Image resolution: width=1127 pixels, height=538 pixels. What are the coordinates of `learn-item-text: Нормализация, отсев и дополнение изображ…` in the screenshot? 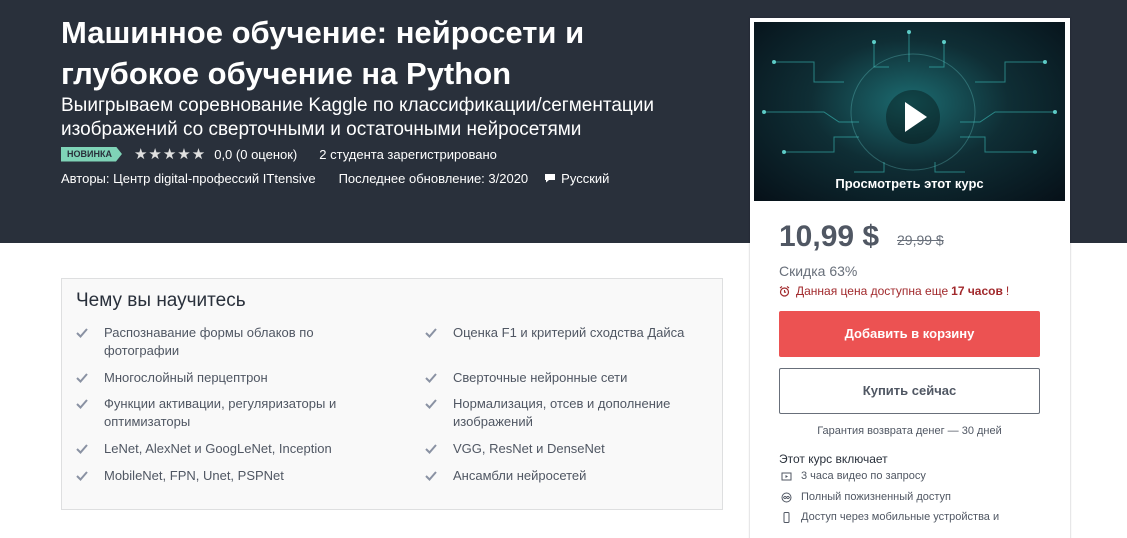 It's located at (562, 412).